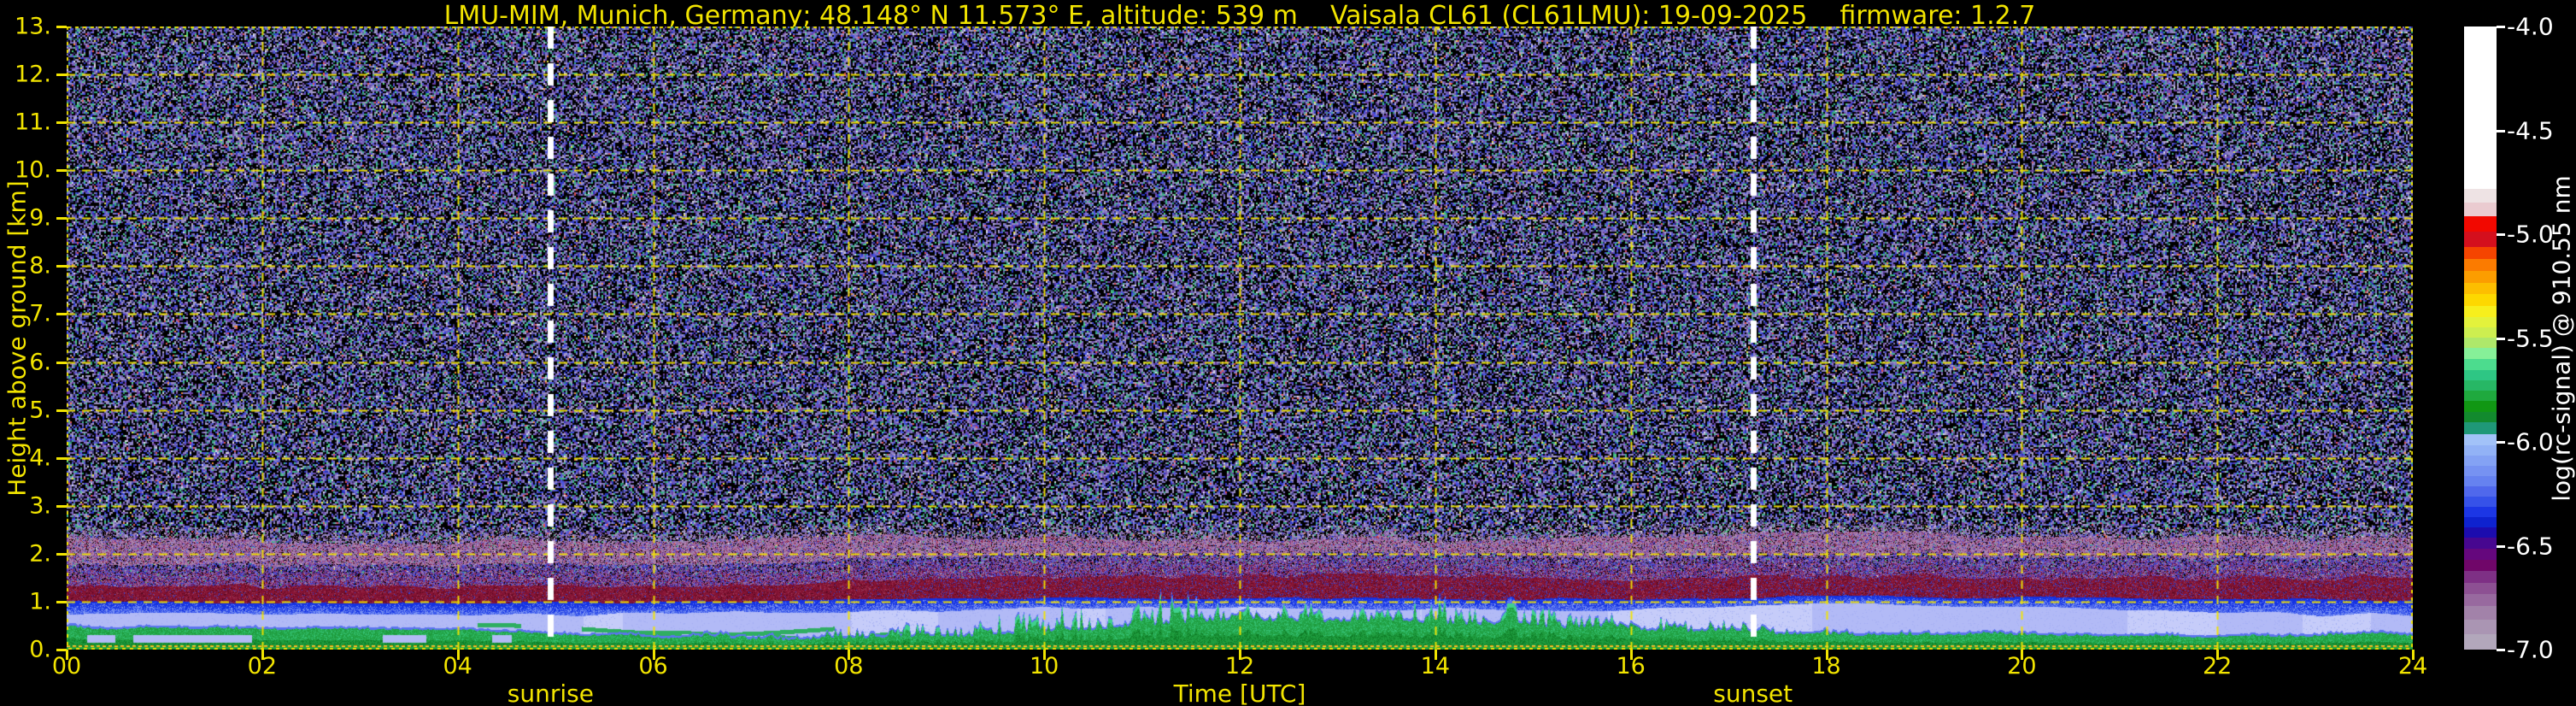 The width and height of the screenshot is (2576, 706). What do you see at coordinates (2530, 649) in the screenshot?
I see `colorbar-tick-label: -7.0` at bounding box center [2530, 649].